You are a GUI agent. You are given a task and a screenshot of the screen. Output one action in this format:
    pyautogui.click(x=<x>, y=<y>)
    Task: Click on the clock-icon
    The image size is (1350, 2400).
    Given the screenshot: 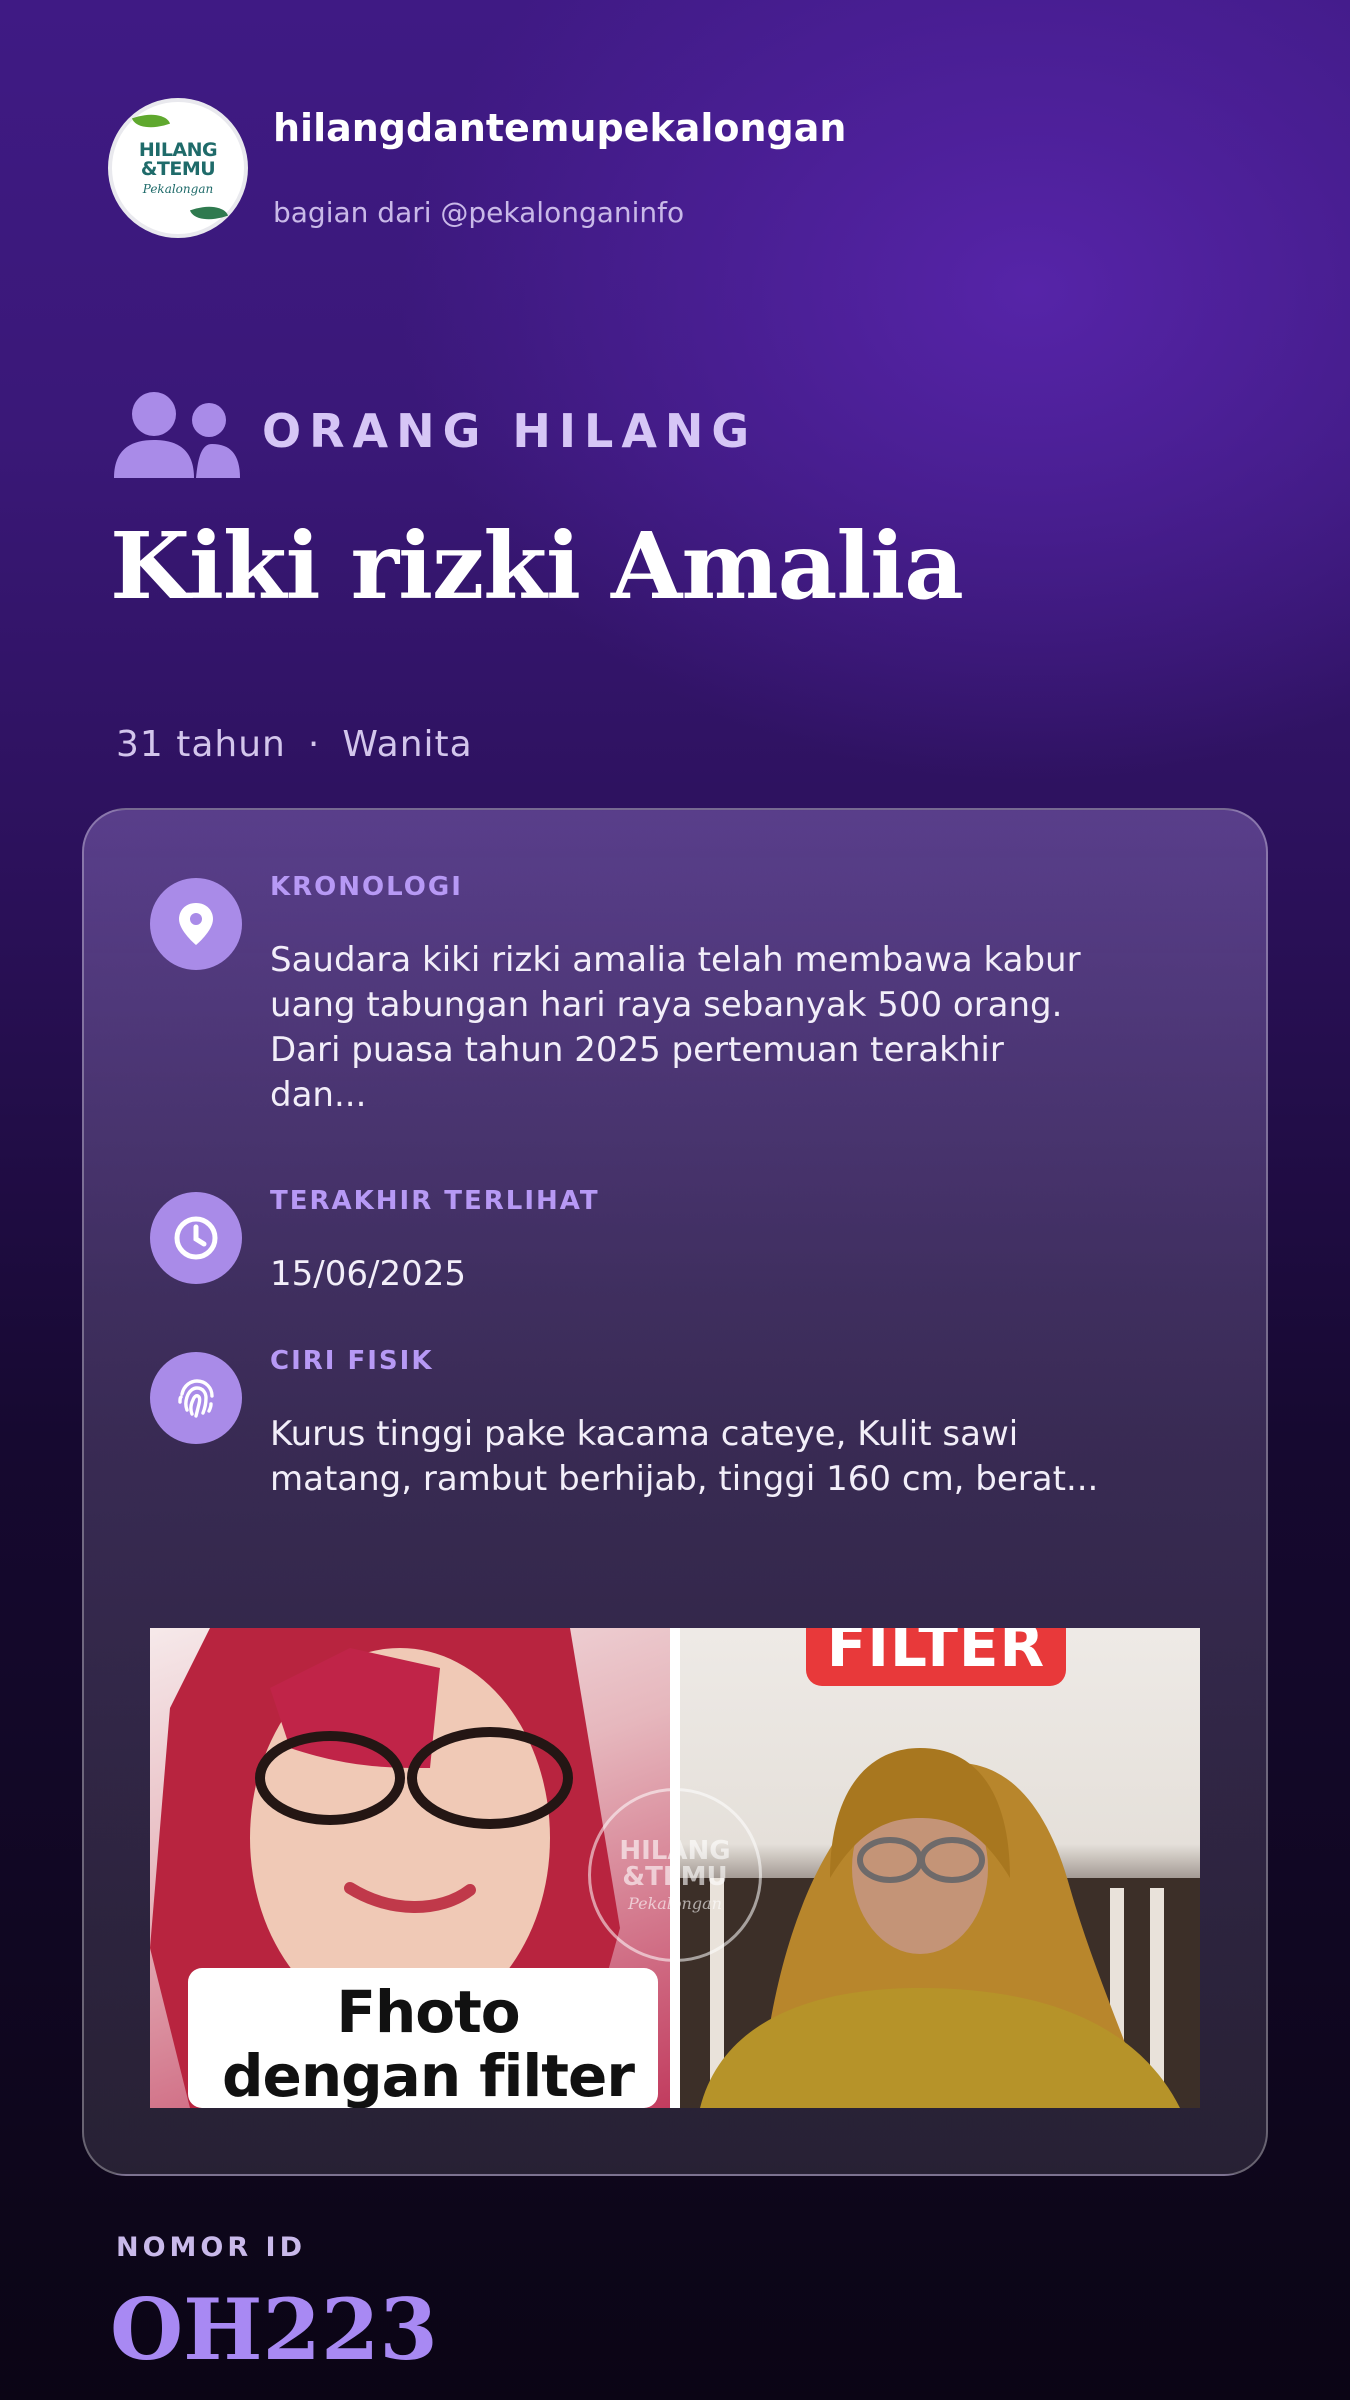 What is the action you would take?
    pyautogui.click(x=196, y=1238)
    